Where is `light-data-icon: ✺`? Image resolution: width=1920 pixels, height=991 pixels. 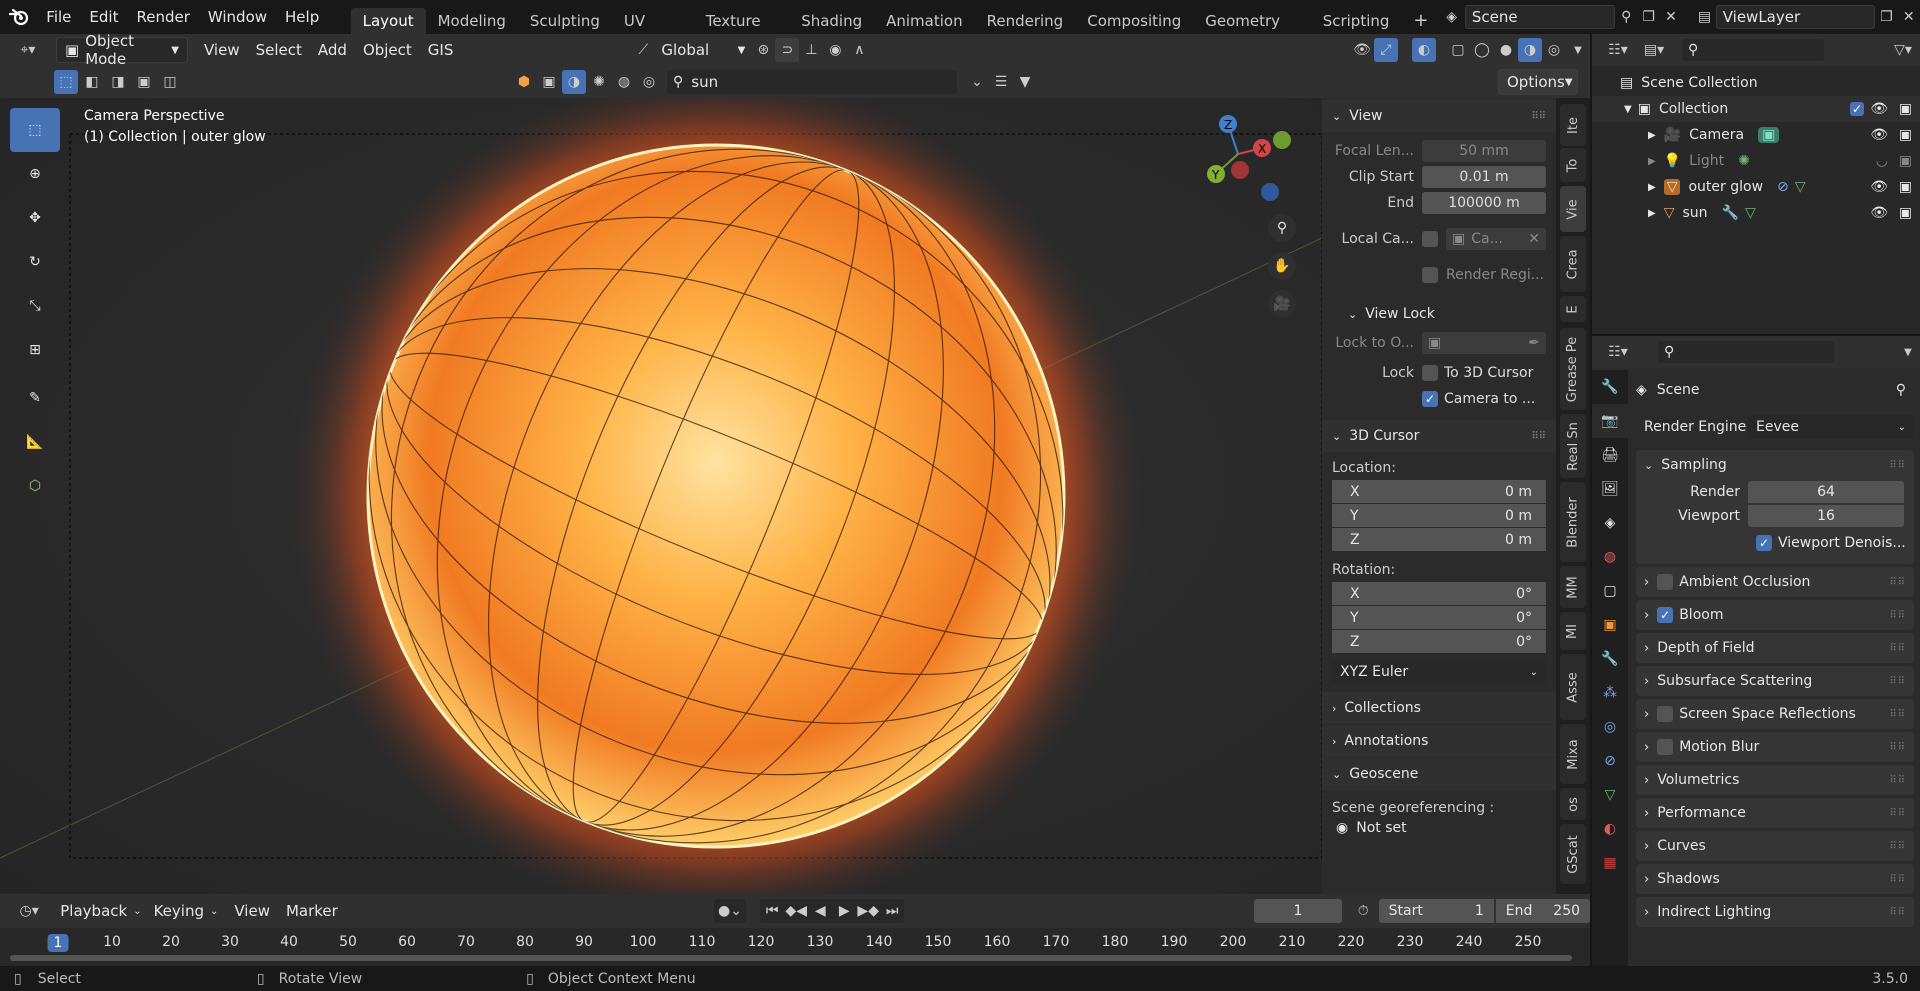
light-data-icon: ✺ is located at coordinates (1744, 161).